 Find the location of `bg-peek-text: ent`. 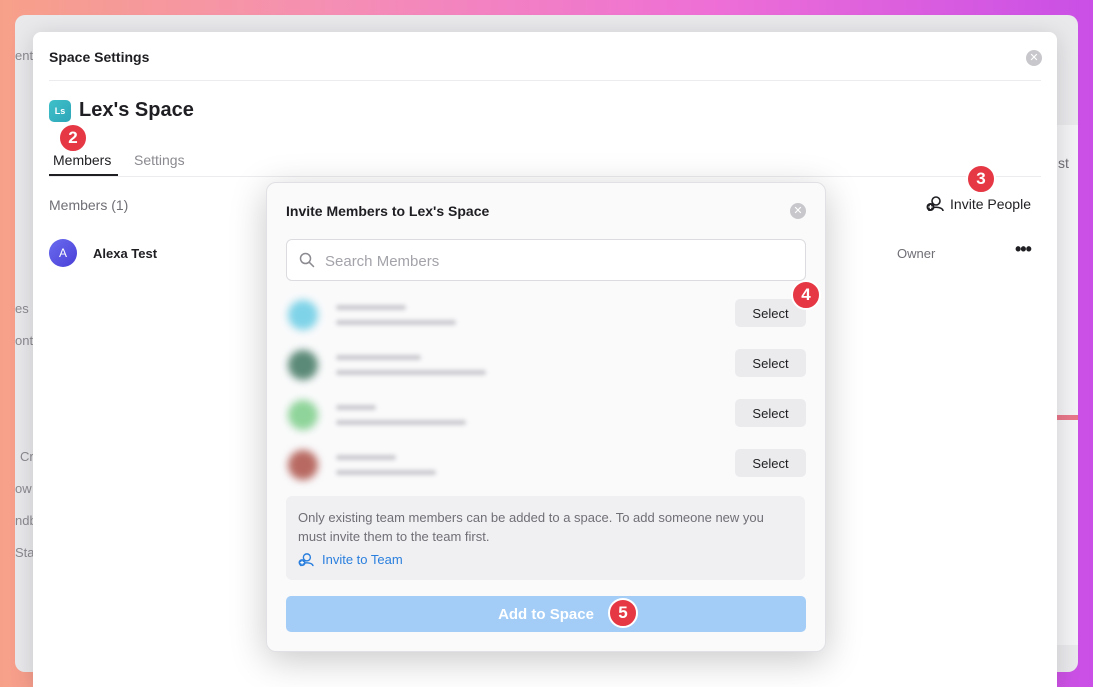

bg-peek-text: ent is located at coordinates (24, 55).